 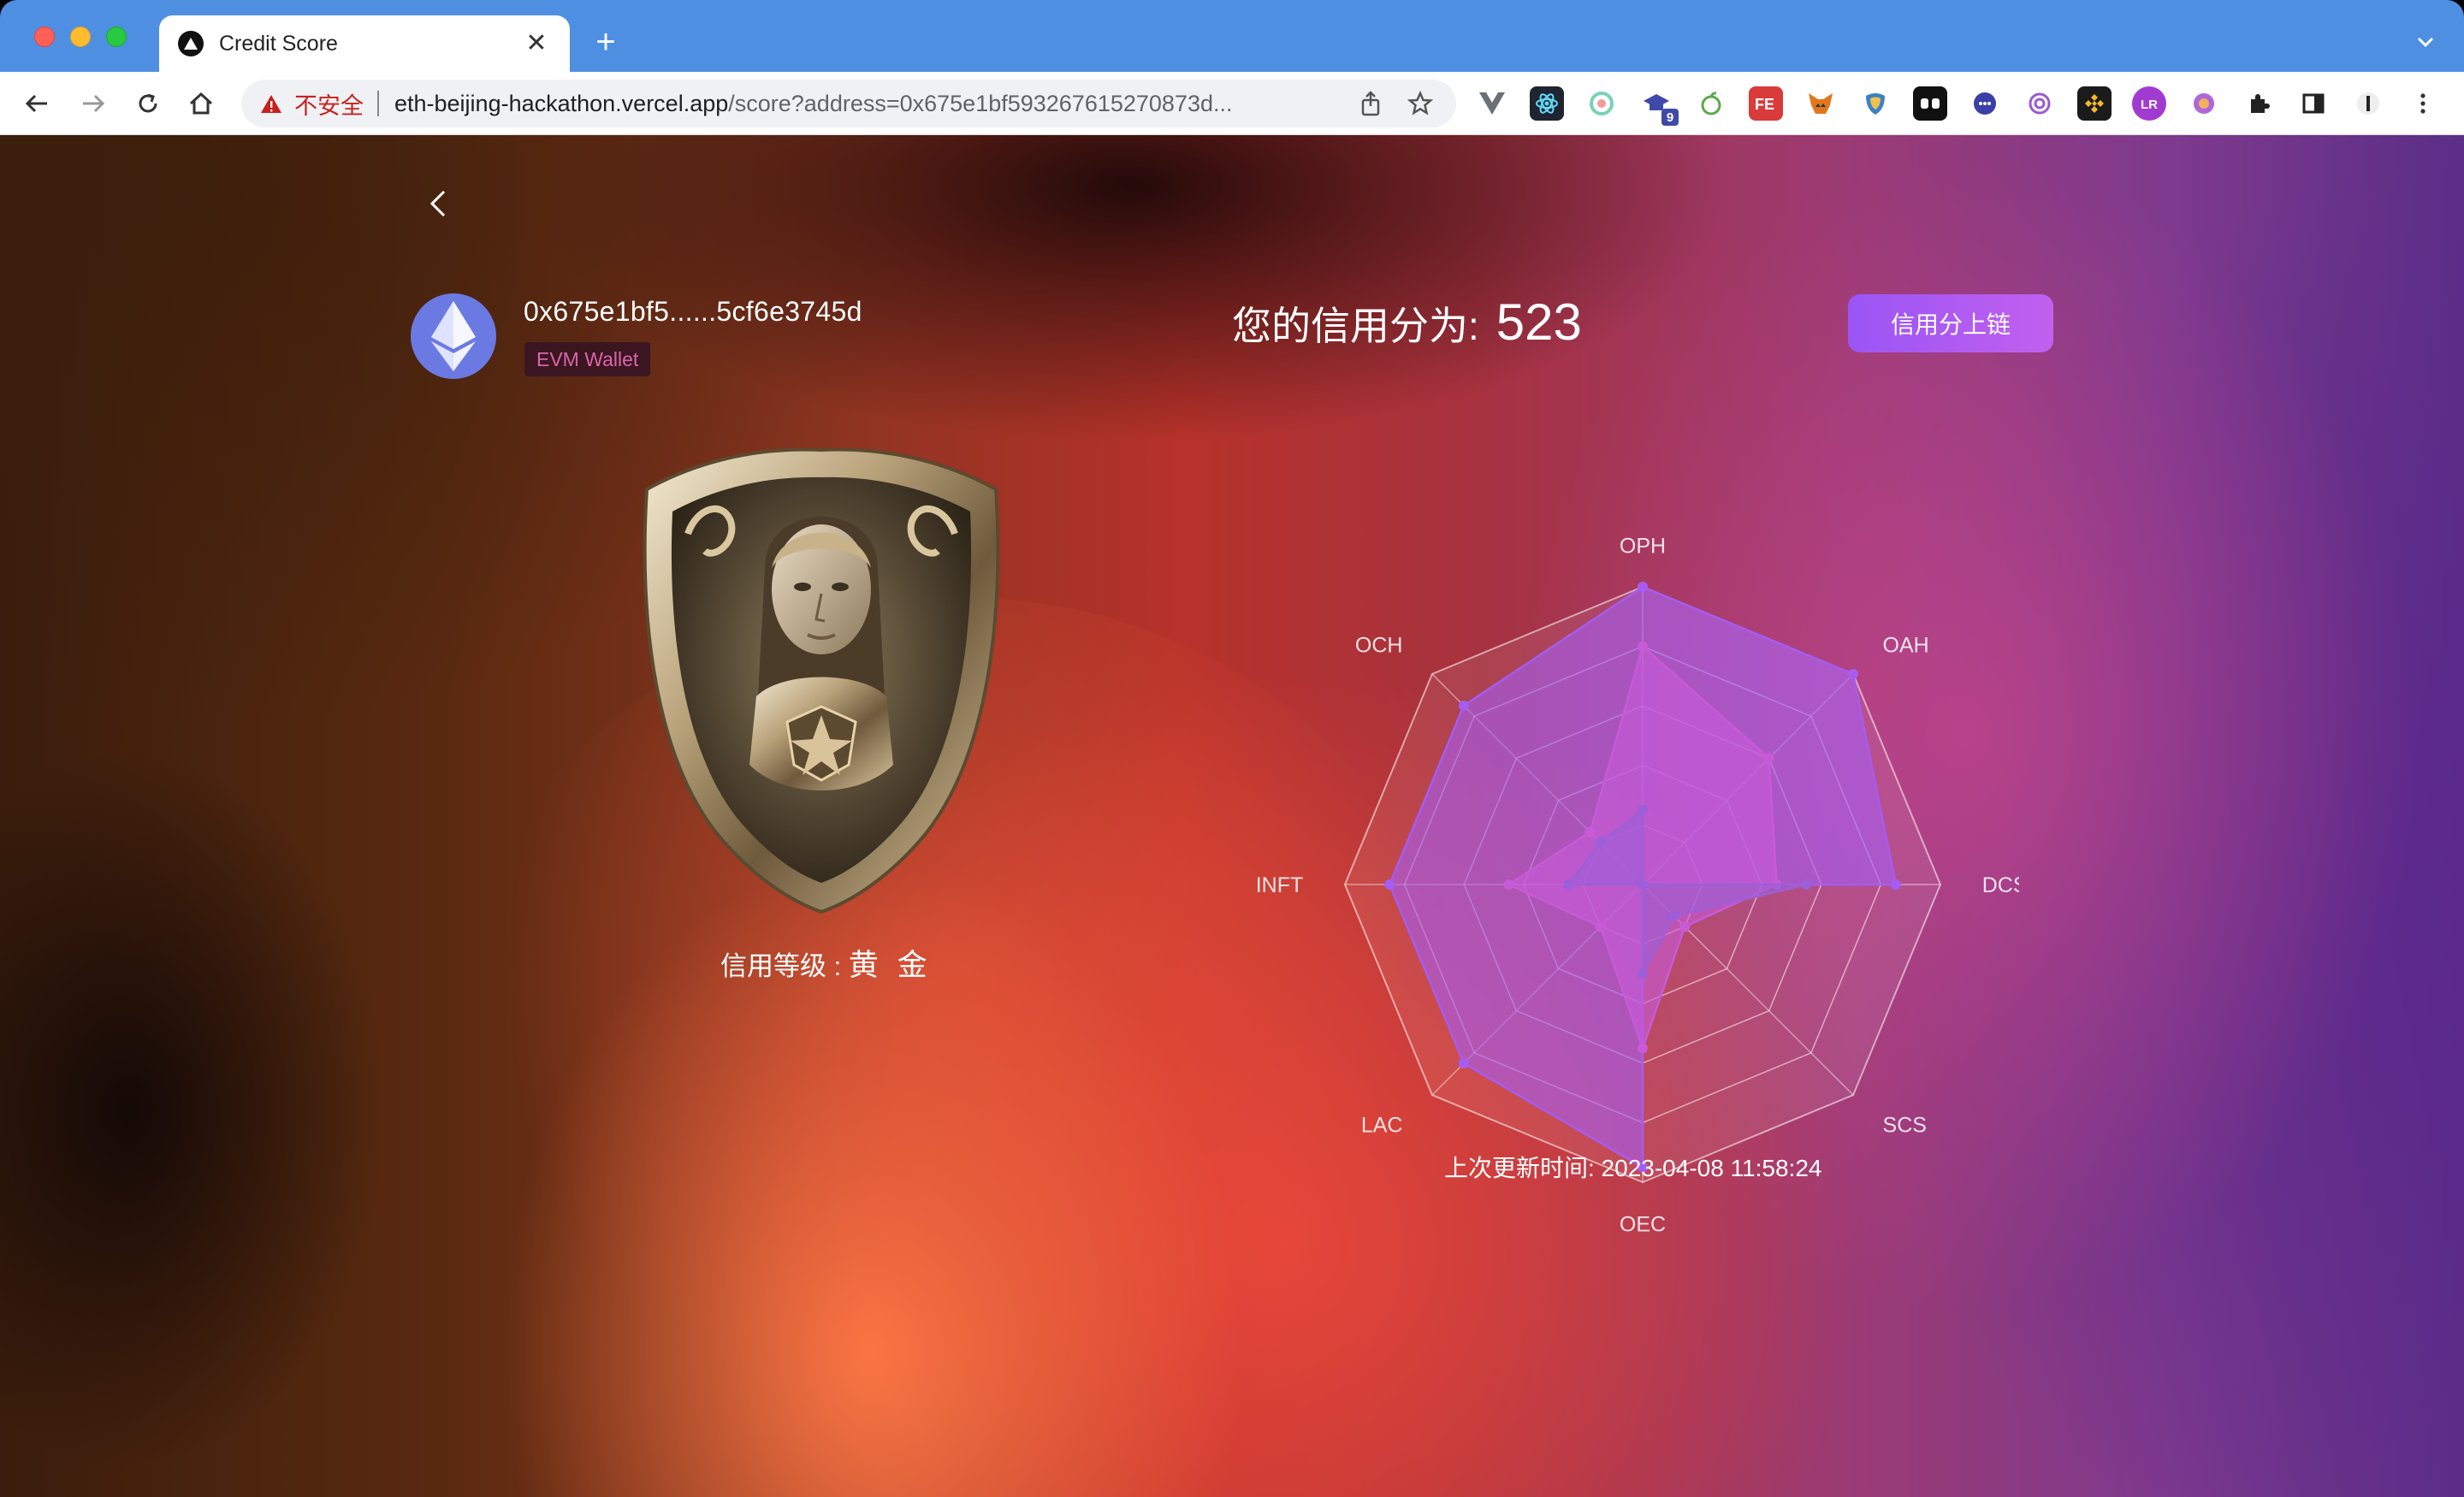 I want to click on close-window-button, so click(x=44, y=37).